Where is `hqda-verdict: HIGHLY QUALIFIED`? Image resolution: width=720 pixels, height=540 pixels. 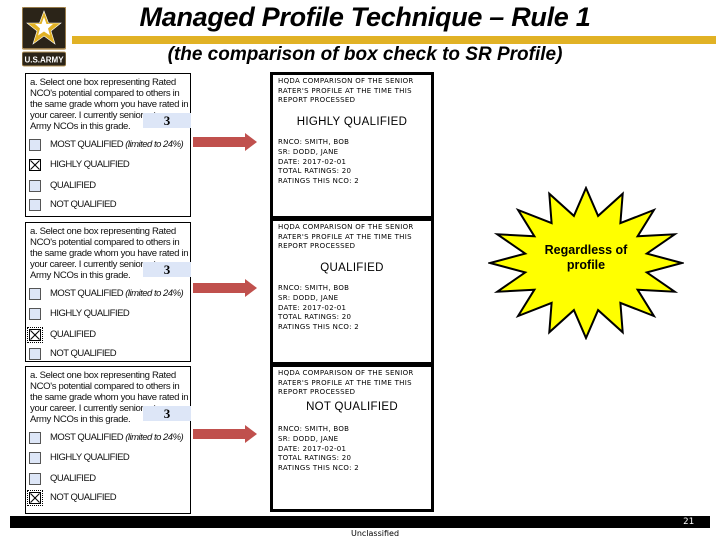
hqda-verdict: HIGHLY QUALIFIED is located at coordinates (352, 122).